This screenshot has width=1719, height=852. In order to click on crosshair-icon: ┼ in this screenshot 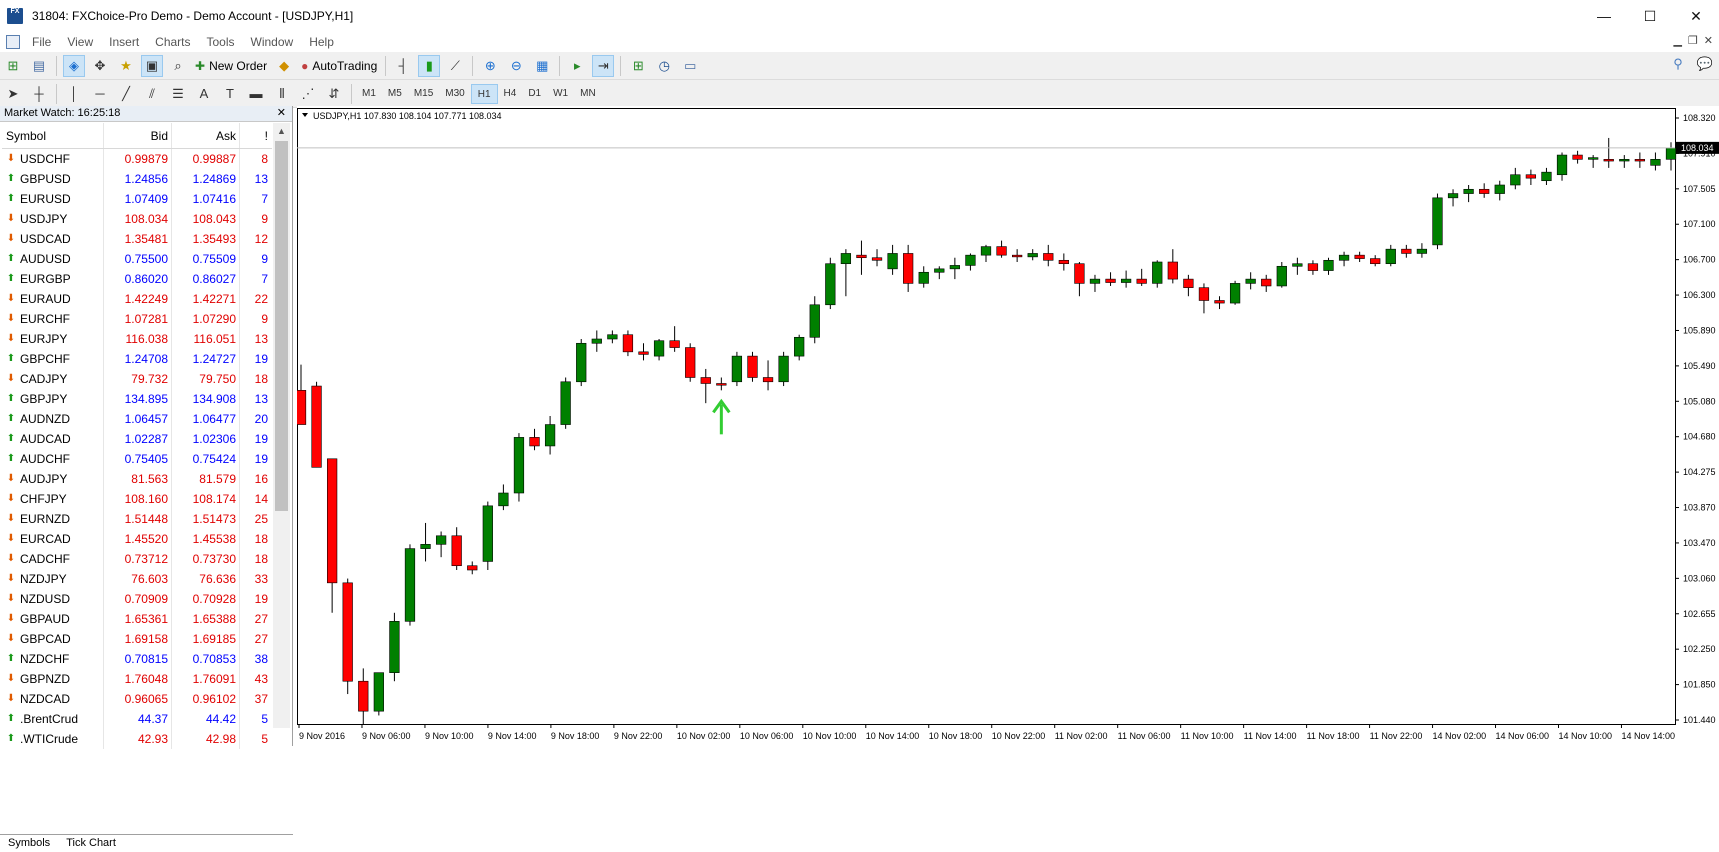, I will do `click(39, 94)`.